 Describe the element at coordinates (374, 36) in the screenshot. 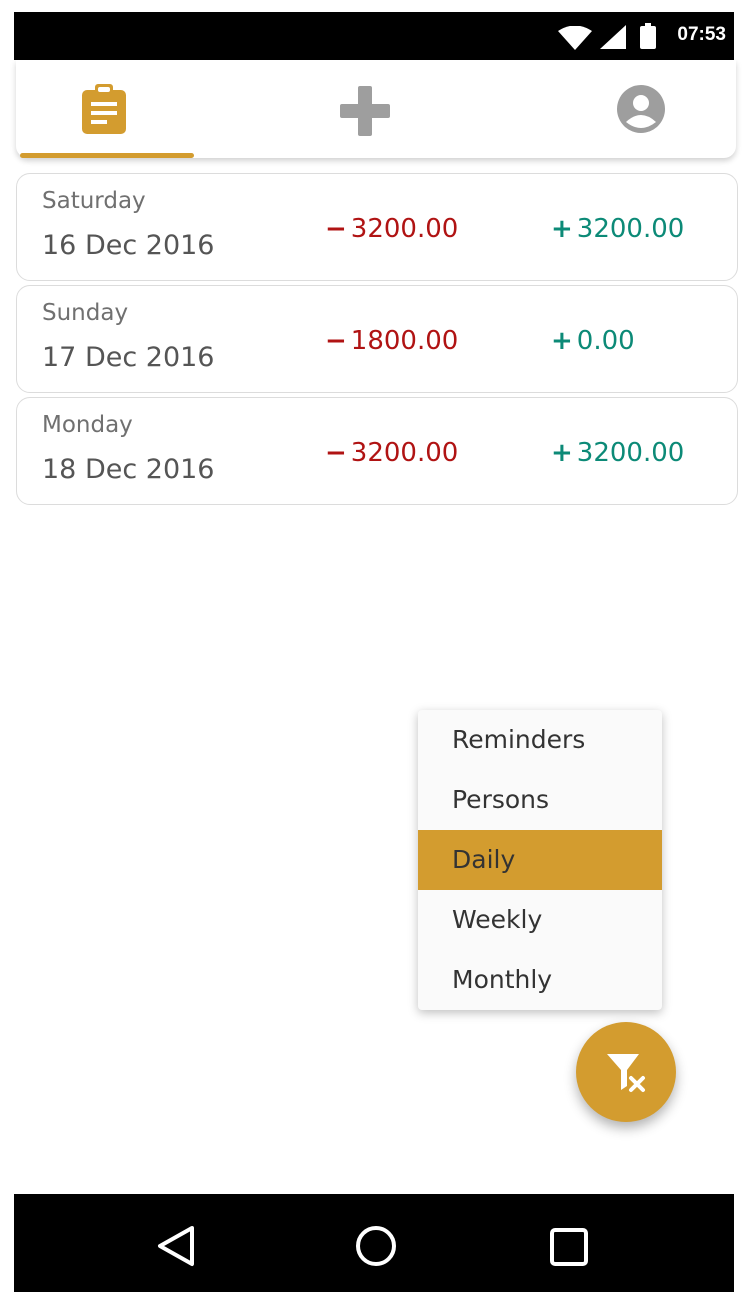

I see `status-bar: 07:53` at that location.